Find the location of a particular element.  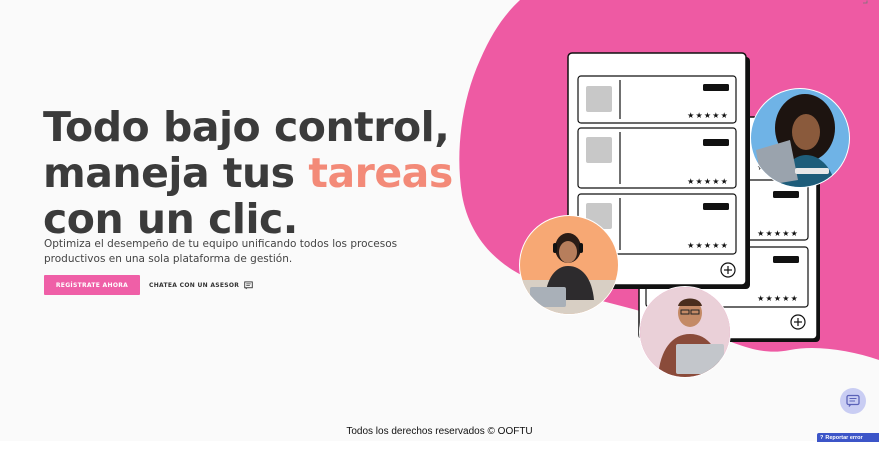

corner-external-icon is located at coordinates (865, 2).